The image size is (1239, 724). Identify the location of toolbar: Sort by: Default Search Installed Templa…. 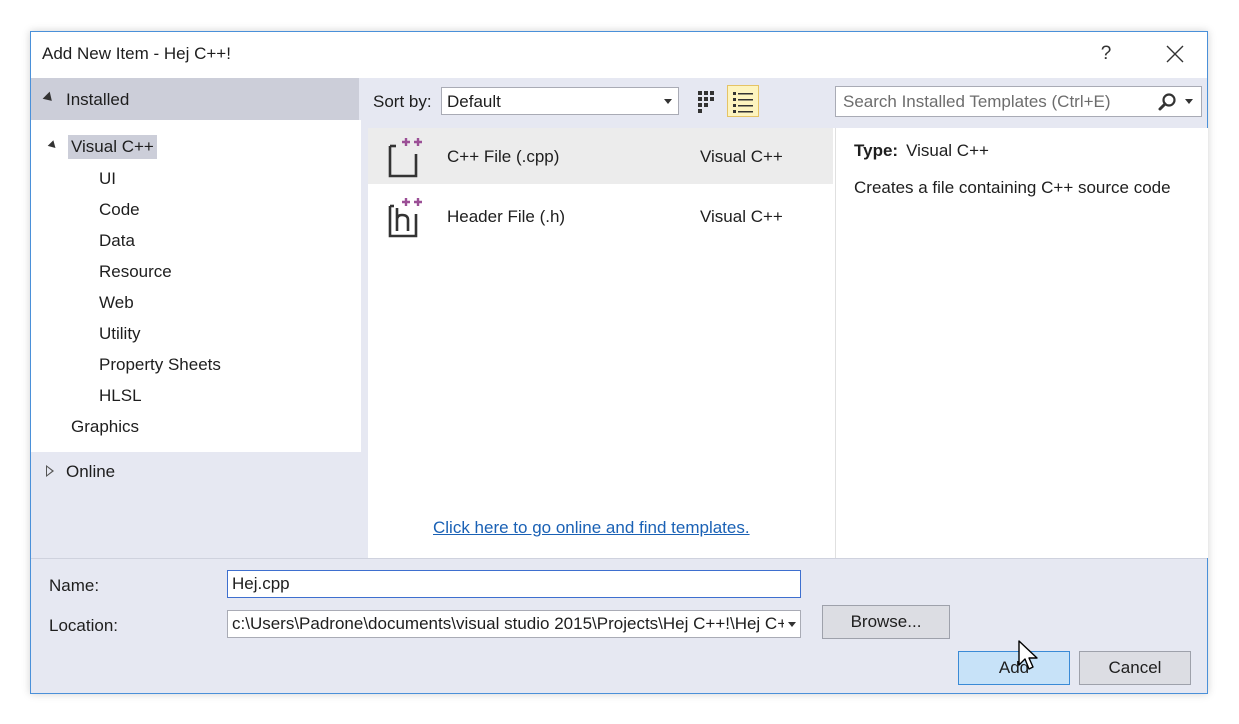
(784, 99).